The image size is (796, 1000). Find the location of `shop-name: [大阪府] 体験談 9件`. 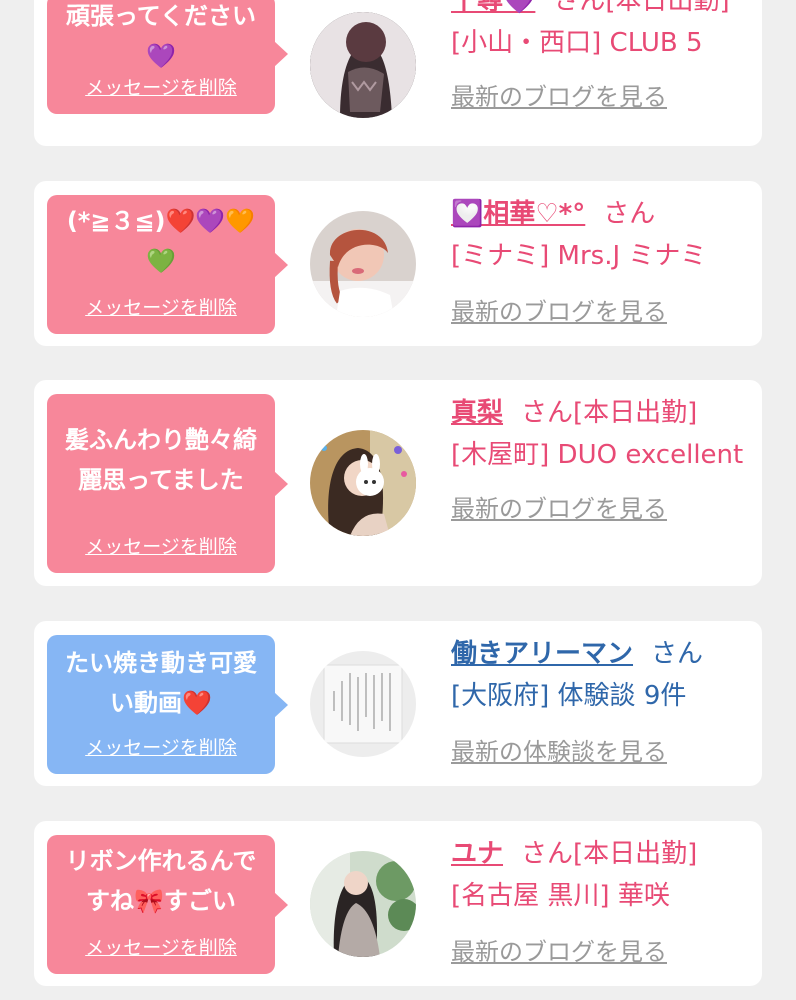

shop-name: [大阪府] 体験談 9件 is located at coordinates (569, 696).